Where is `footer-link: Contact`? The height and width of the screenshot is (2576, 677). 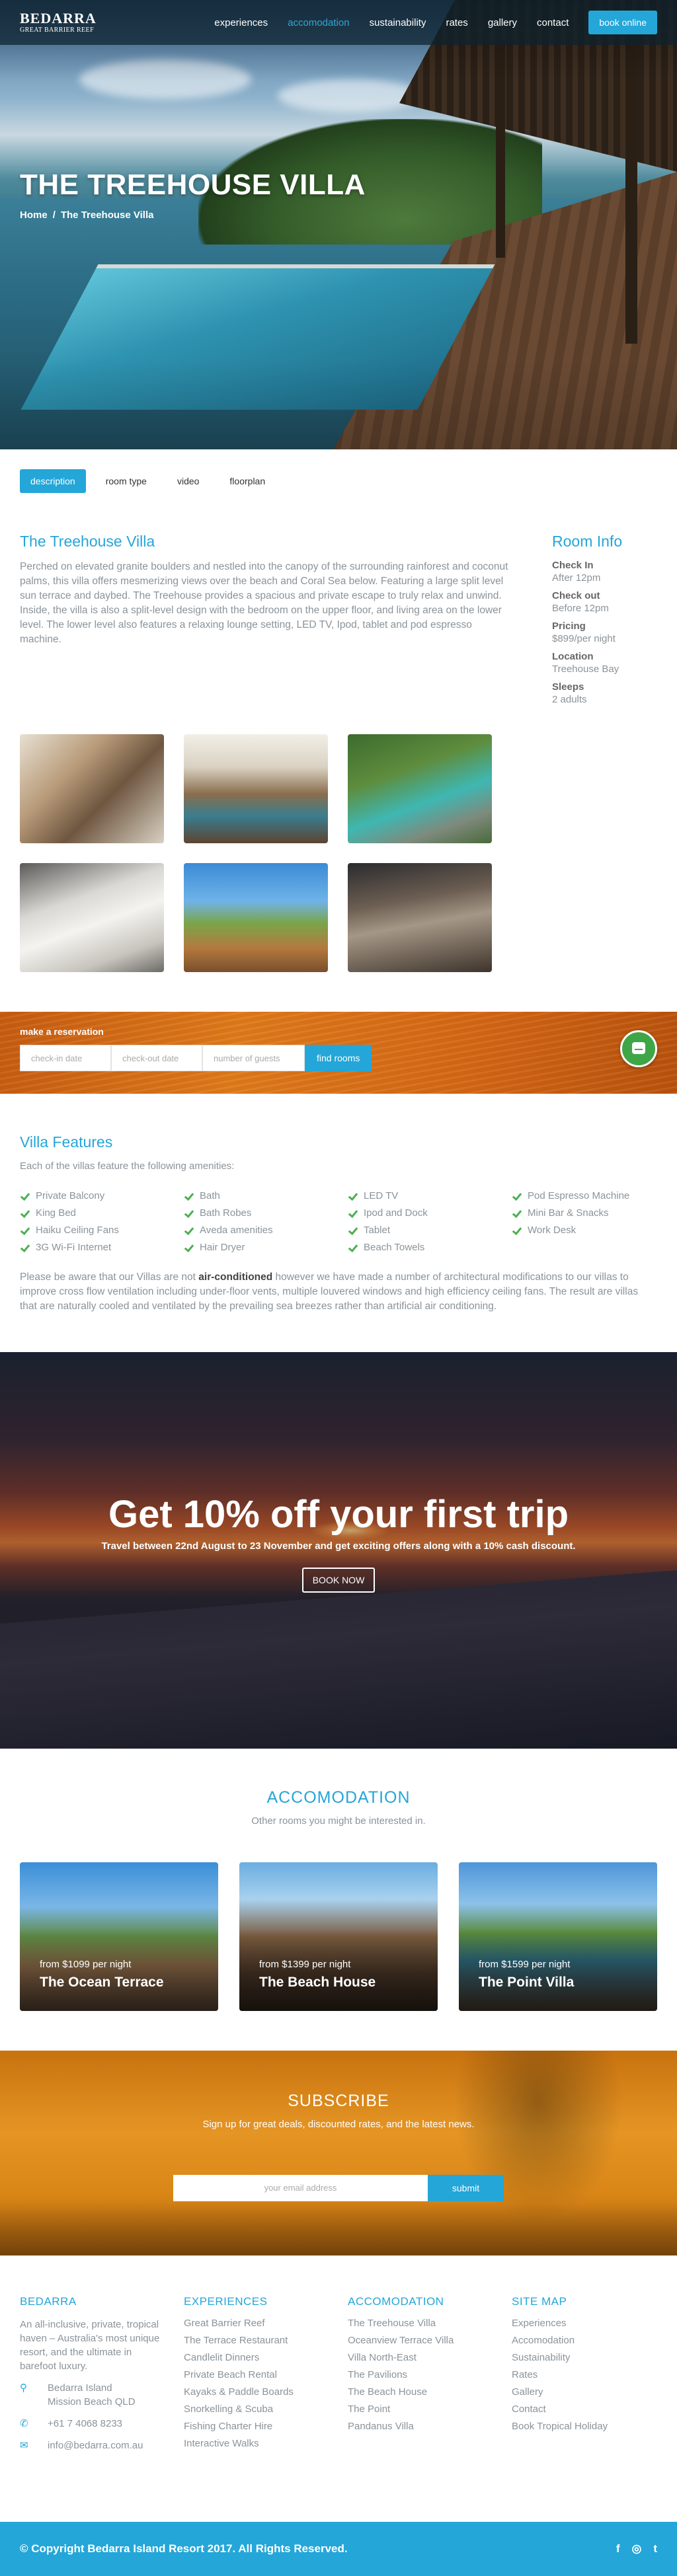 footer-link: Contact is located at coordinates (594, 2409).